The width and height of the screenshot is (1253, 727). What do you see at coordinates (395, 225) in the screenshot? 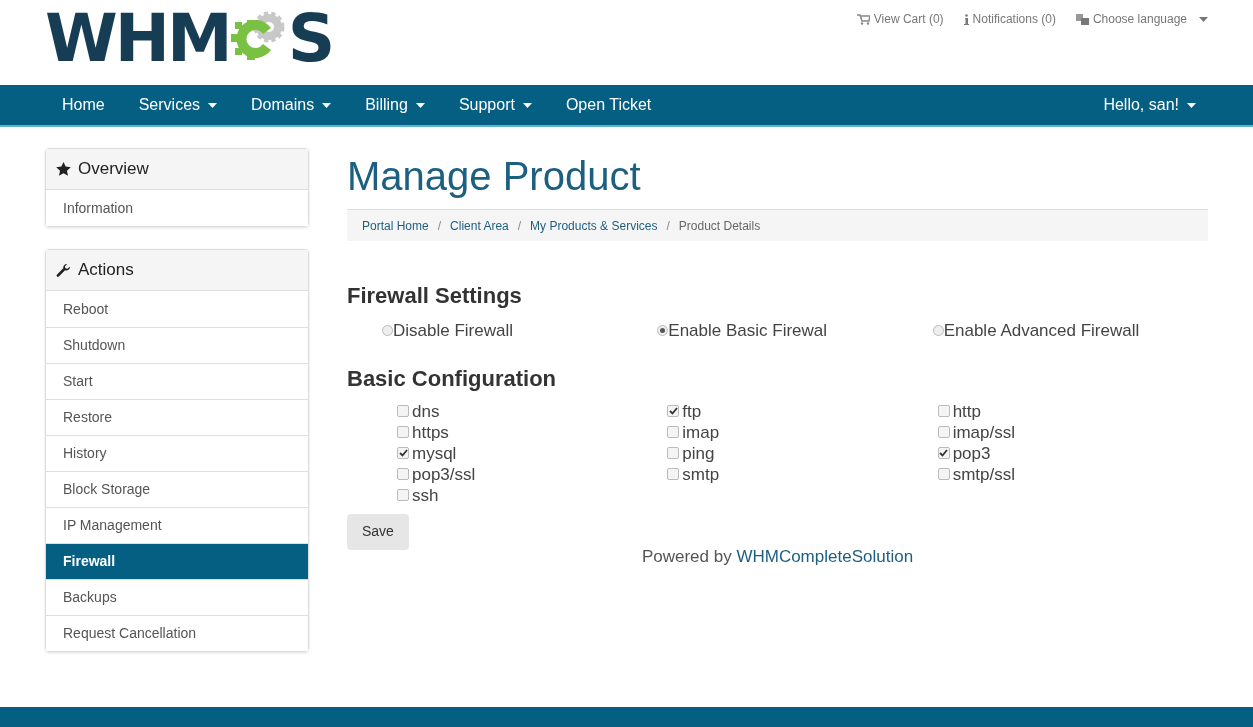
I see `breadcrumb-link: Portal Home` at bounding box center [395, 225].